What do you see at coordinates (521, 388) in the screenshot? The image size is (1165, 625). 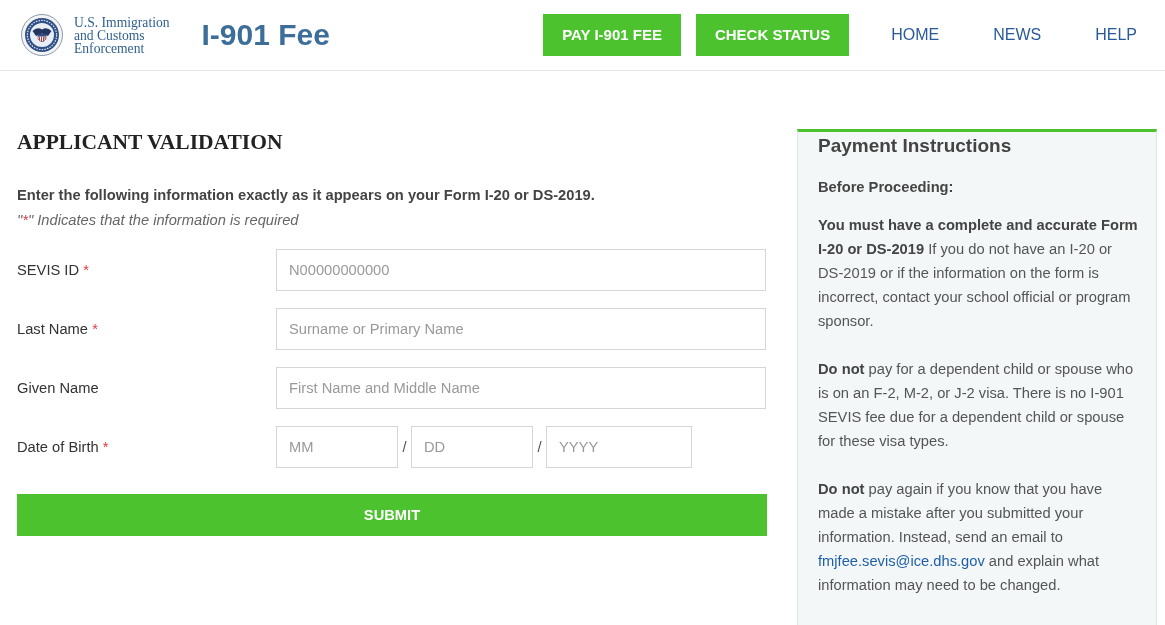 I see `input-field: First Name and Middle Name` at bounding box center [521, 388].